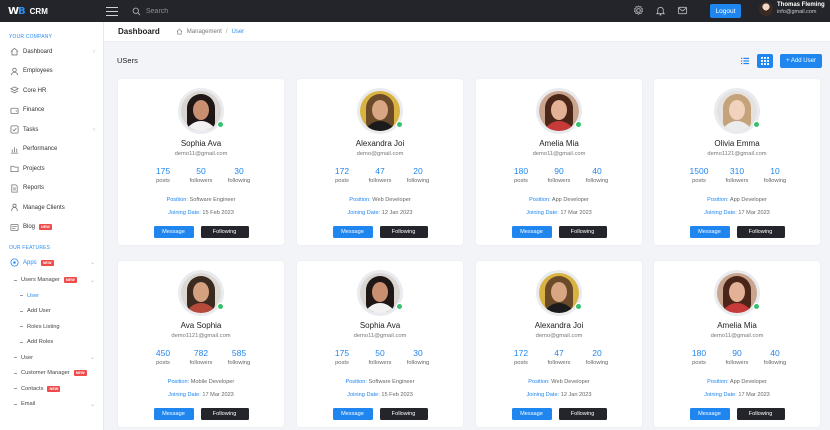 This screenshot has width=830, height=430. Describe the element at coordinates (718, 200) in the screenshot. I see `position-key: Position:` at that location.